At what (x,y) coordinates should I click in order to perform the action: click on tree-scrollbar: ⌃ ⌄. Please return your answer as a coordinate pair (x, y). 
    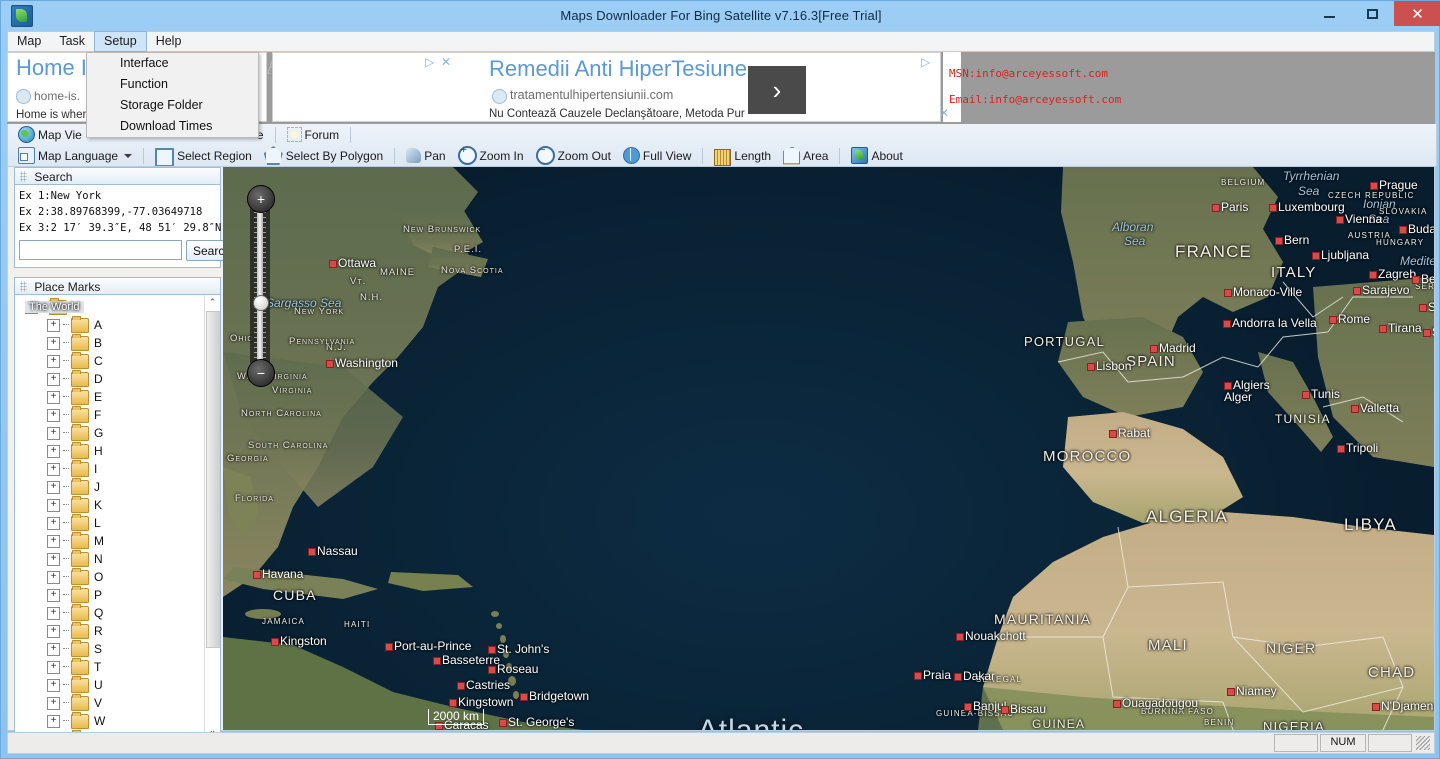
    Looking at the image, I should click on (212, 516).